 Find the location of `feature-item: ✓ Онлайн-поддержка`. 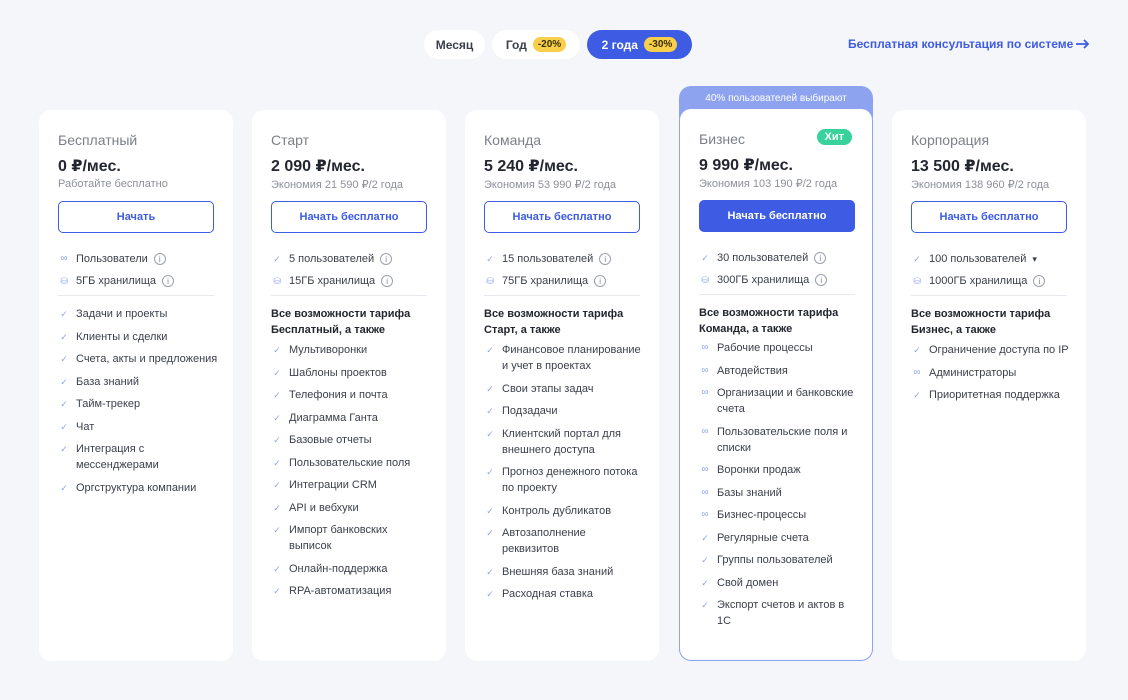

feature-item: ✓ Онлайн-поддержка is located at coordinates (351, 569).